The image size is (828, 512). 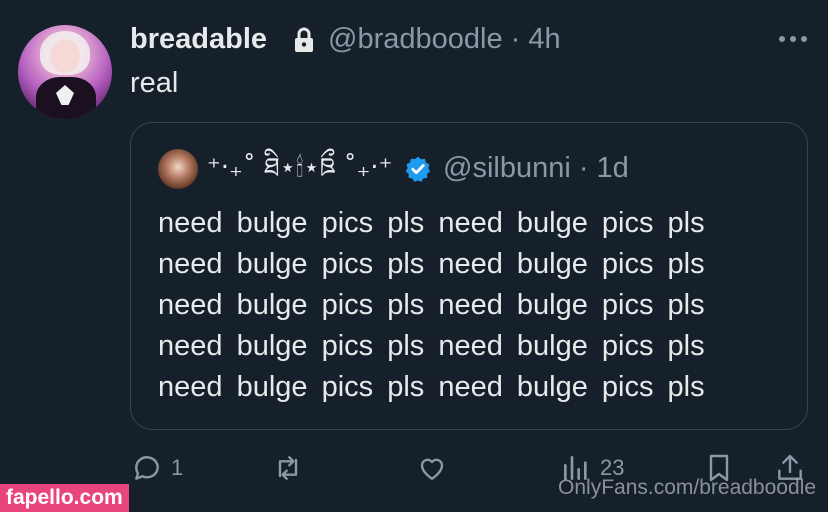 What do you see at coordinates (418, 169) in the screenshot?
I see `verified-badge-icon` at bounding box center [418, 169].